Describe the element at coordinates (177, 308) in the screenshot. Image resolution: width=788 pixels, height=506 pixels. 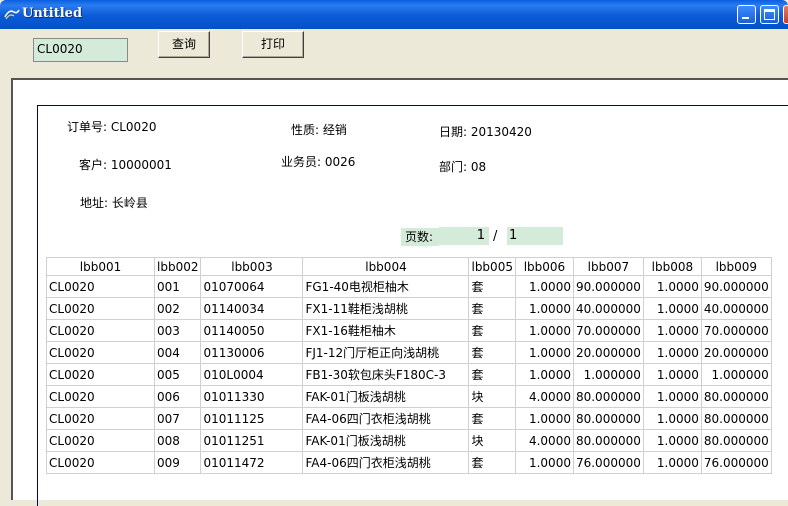
I see `table-cell: 002` at that location.